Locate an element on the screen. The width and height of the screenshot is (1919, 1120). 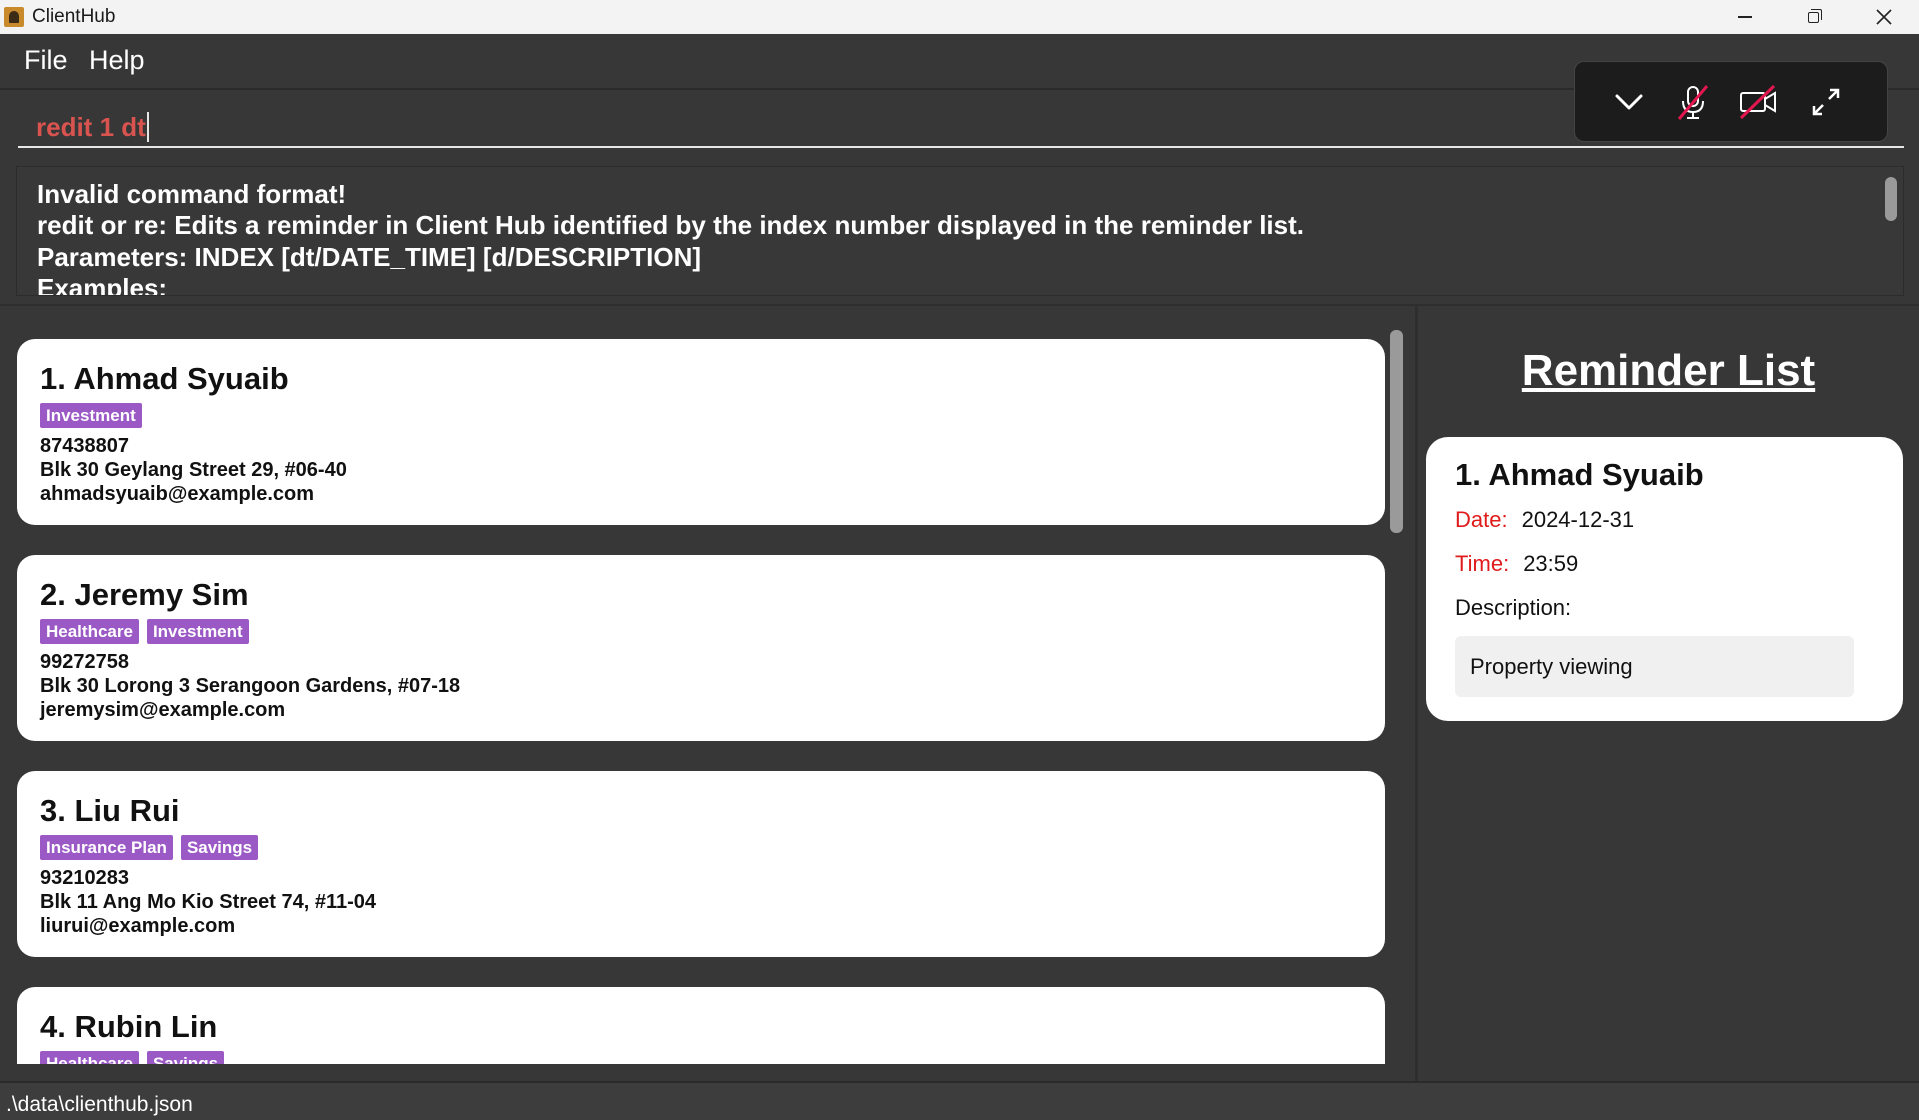
date-label: Date: is located at coordinates (1481, 519).